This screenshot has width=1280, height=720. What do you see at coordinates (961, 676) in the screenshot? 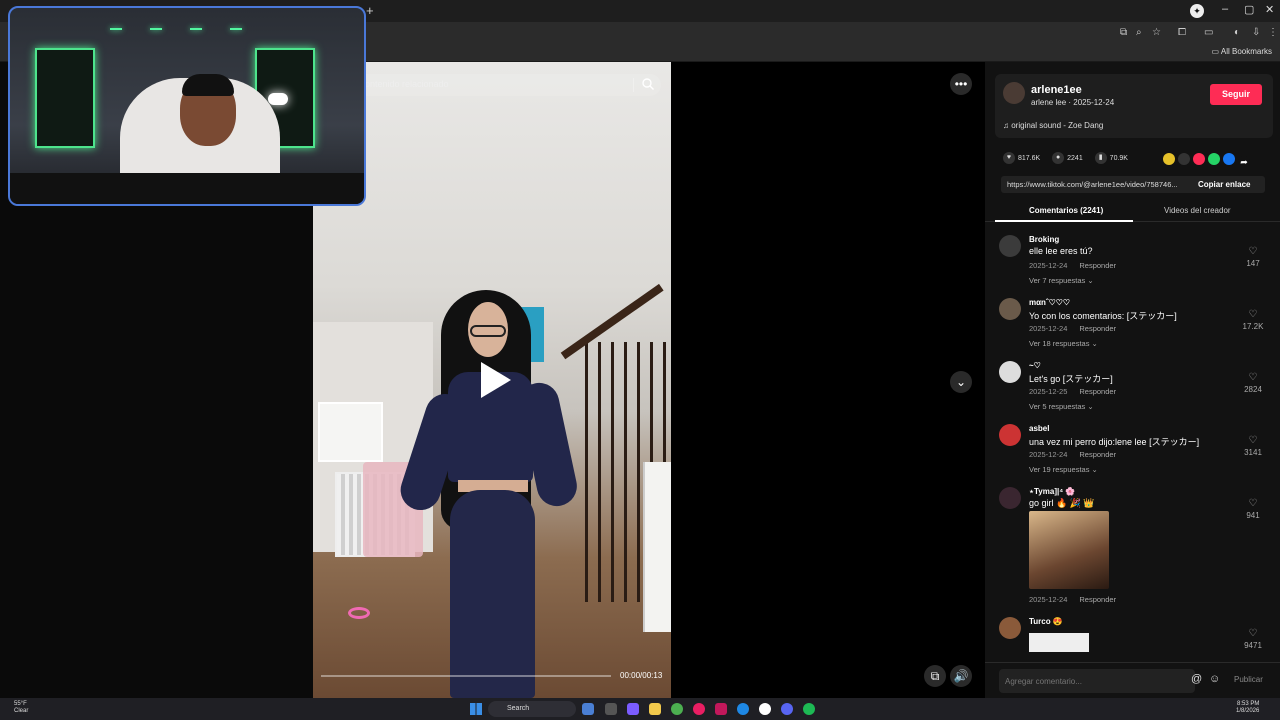
I see `volume-icon: 🔊` at bounding box center [961, 676].